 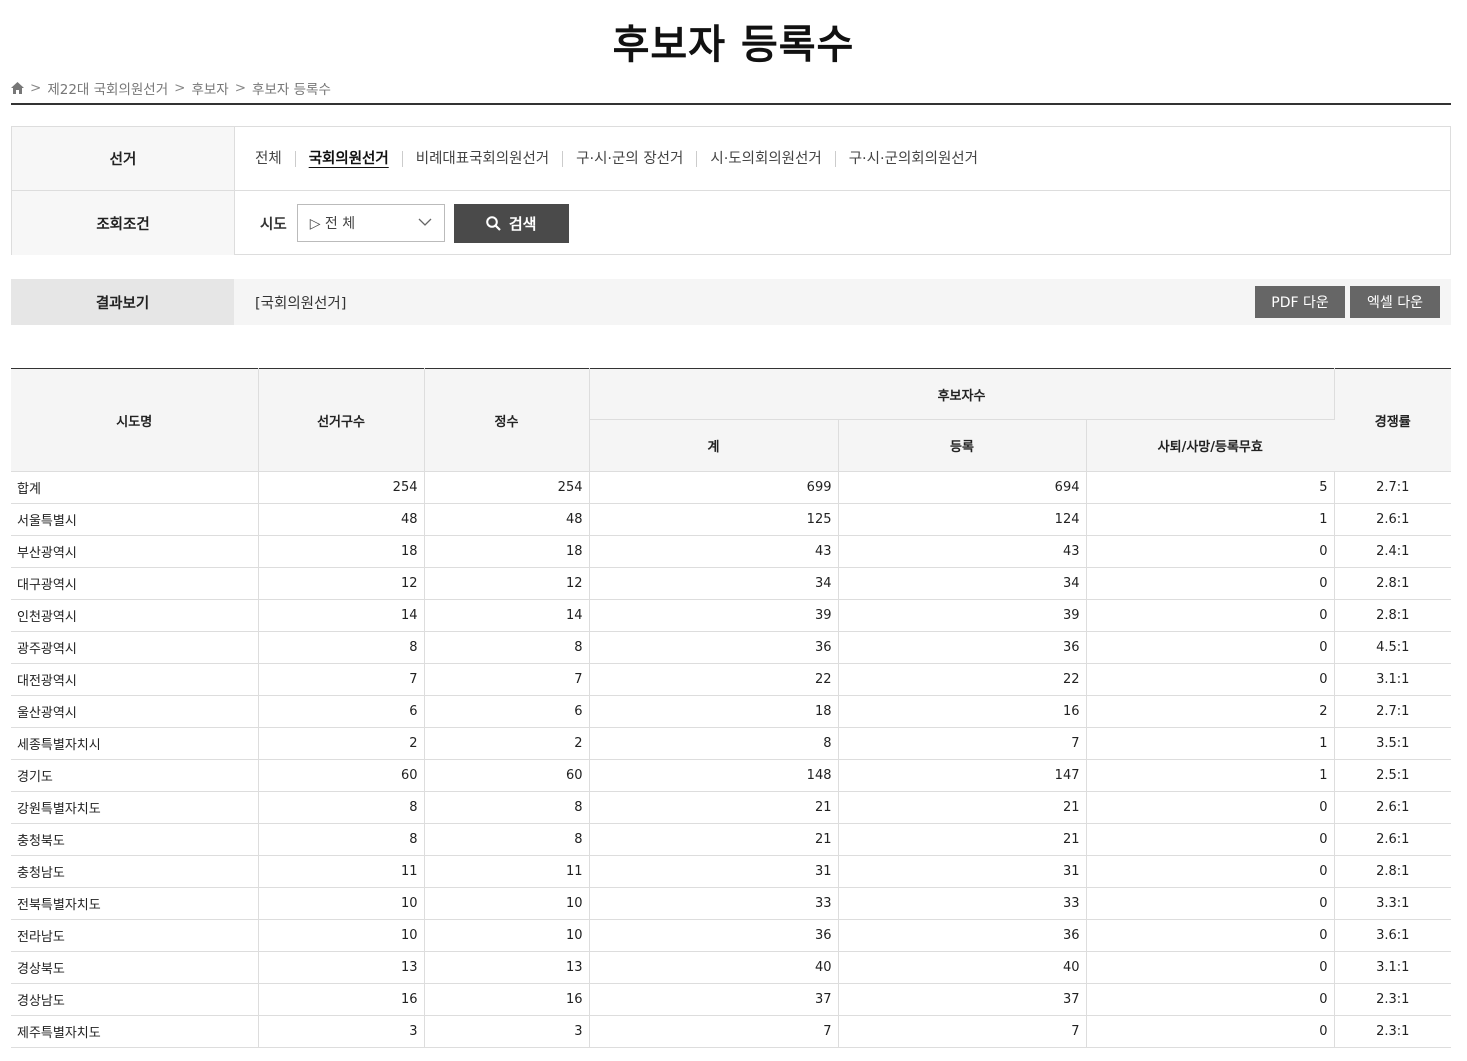 I want to click on tab-proportional: 비례대표국회의원선거, so click(x=481, y=158).